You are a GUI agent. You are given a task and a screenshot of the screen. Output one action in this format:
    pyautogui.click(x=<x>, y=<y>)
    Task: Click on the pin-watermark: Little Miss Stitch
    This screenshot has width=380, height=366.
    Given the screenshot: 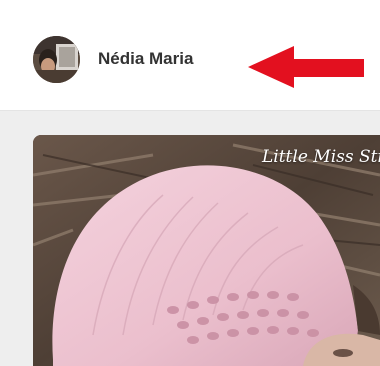 What is the action you would take?
    pyautogui.click(x=321, y=157)
    